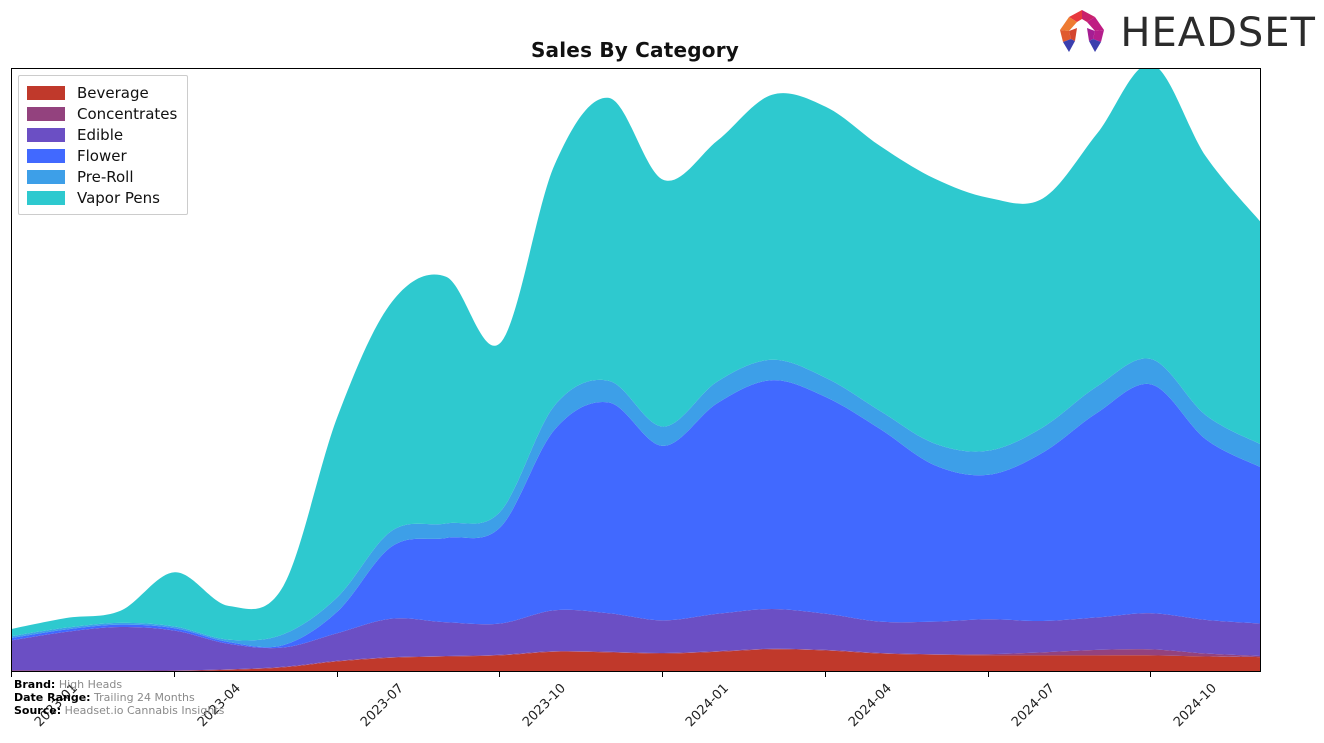  I want to click on x-axis-tick-label: 2024-07, so click(1033, 706).